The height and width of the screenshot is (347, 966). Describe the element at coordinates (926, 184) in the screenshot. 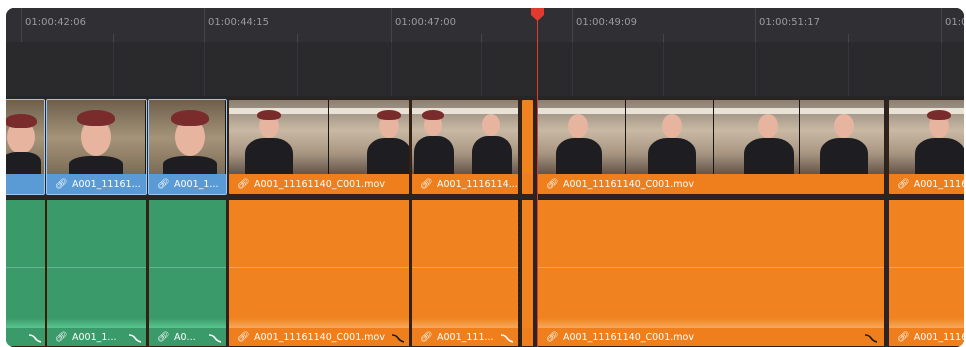

I see `clip-label: 🔗︎ A001_1116` at that location.